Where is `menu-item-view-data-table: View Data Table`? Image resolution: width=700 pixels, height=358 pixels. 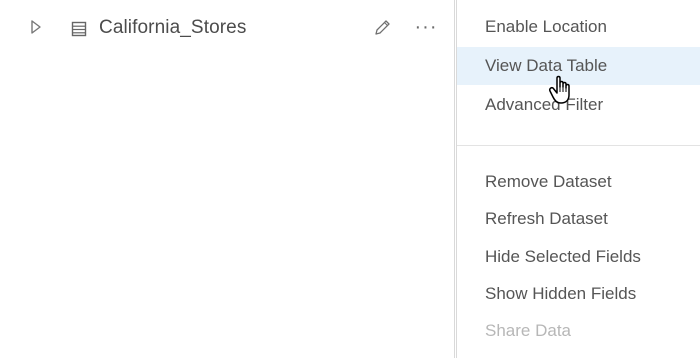 menu-item-view-data-table: View Data Table is located at coordinates (578, 66).